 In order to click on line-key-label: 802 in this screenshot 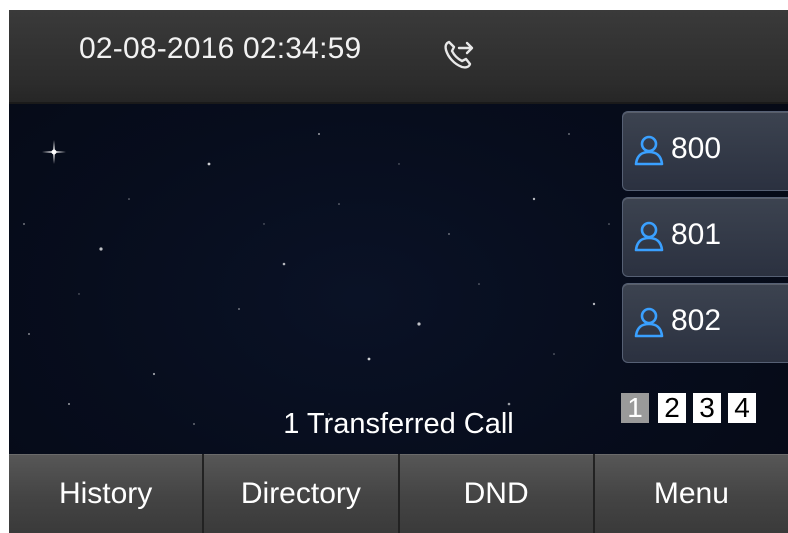, I will do `click(696, 320)`.